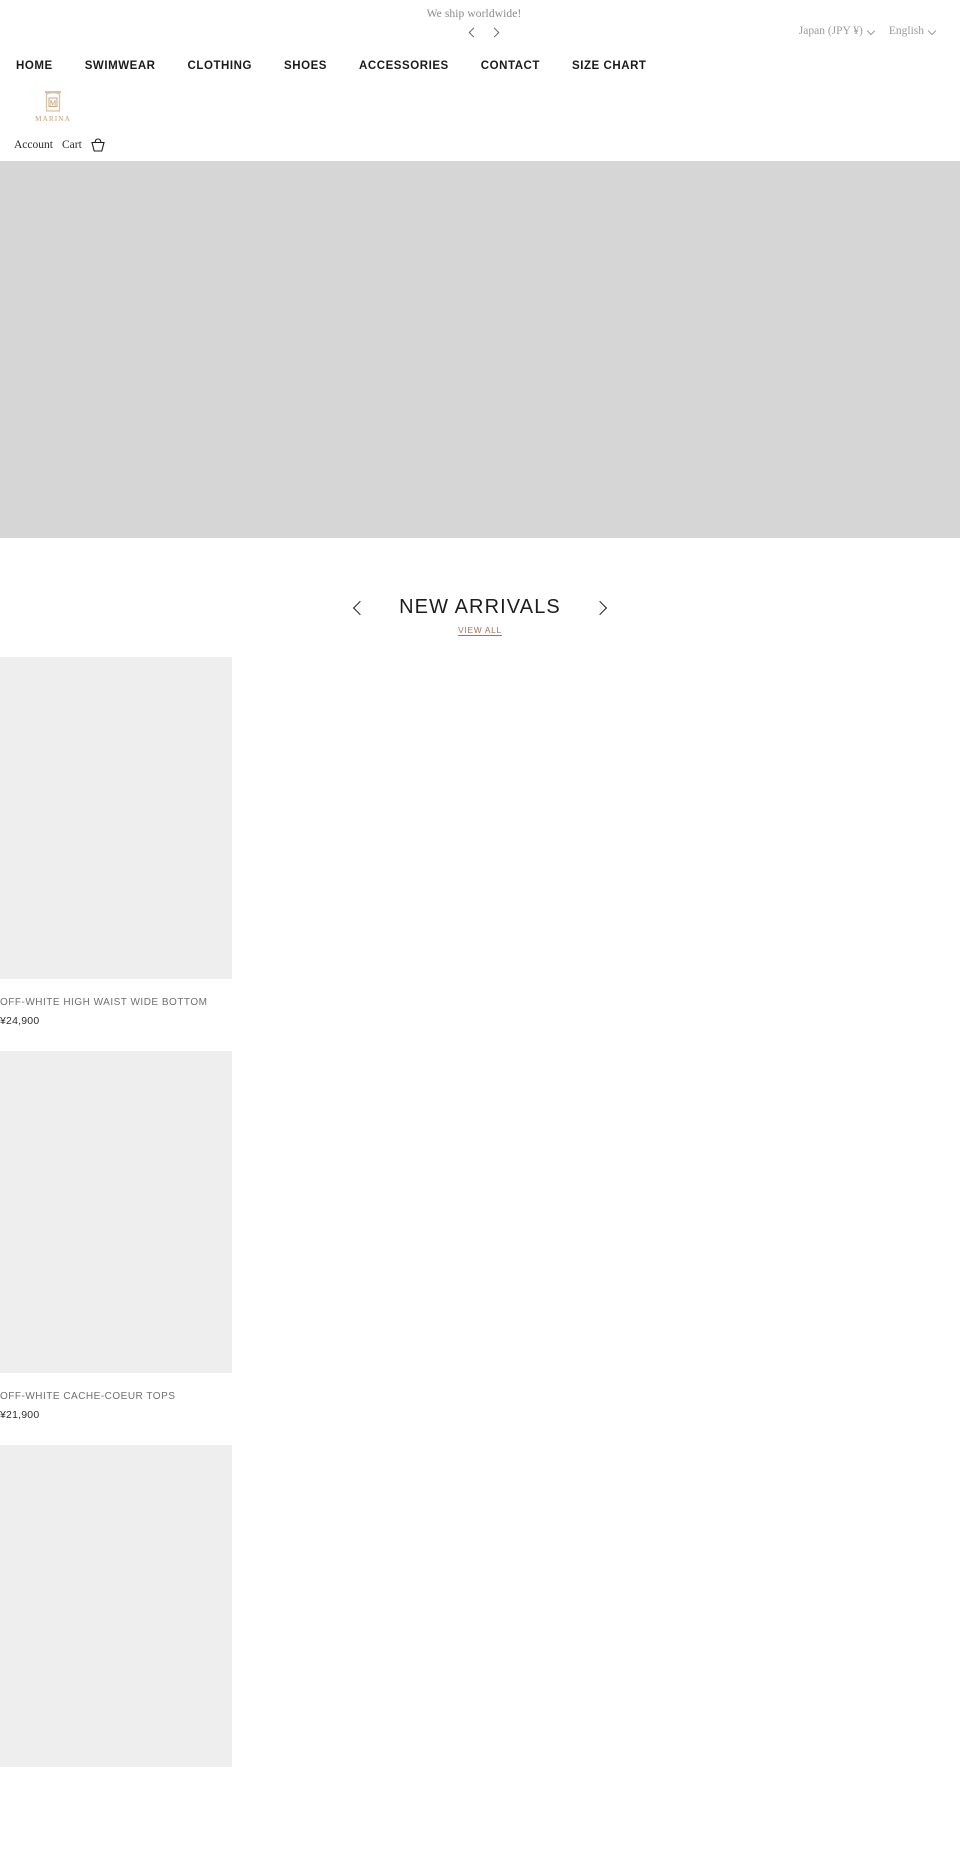 The height and width of the screenshot is (1875, 960). I want to click on product-price: ¥24,900, so click(20, 1021).